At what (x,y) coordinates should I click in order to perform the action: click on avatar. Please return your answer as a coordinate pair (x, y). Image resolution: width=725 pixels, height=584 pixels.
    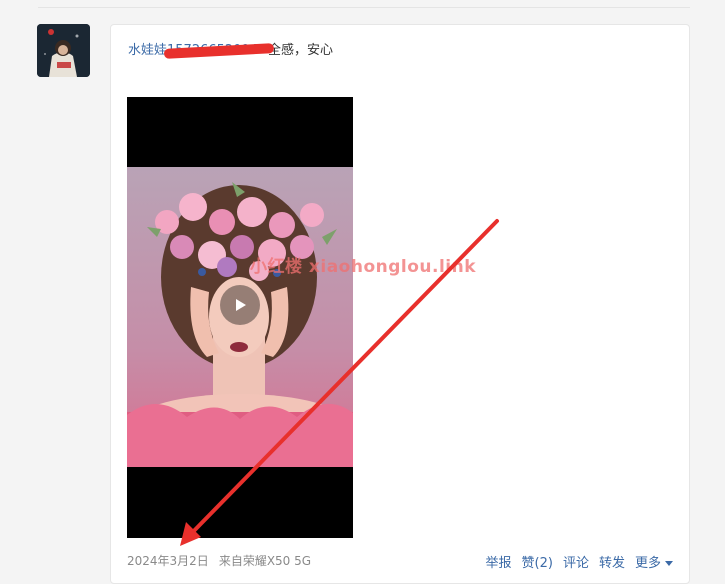
    Looking at the image, I should click on (63, 50).